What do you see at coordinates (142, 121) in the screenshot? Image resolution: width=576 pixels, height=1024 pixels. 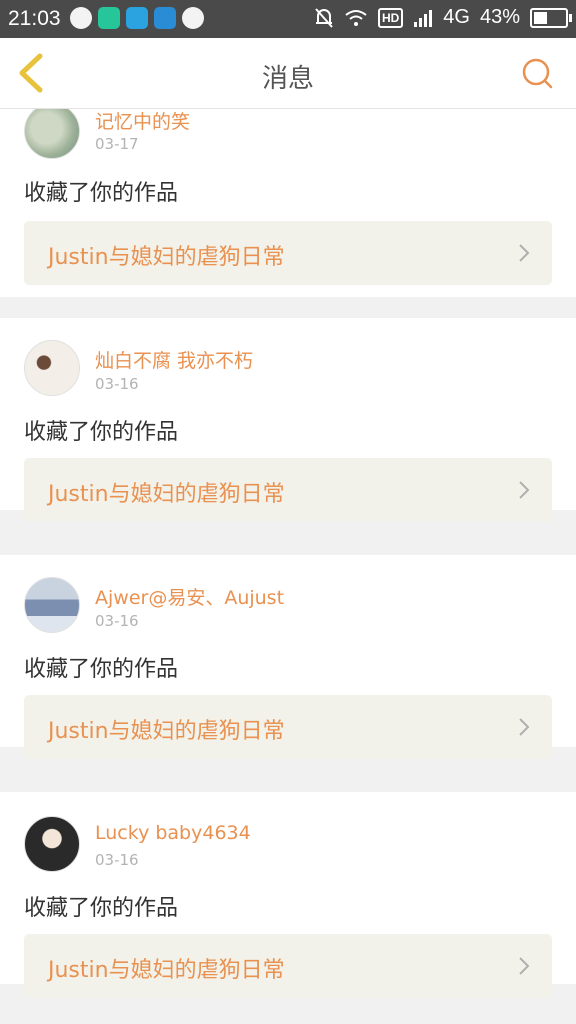 I see `username: 记忆中的笑` at bounding box center [142, 121].